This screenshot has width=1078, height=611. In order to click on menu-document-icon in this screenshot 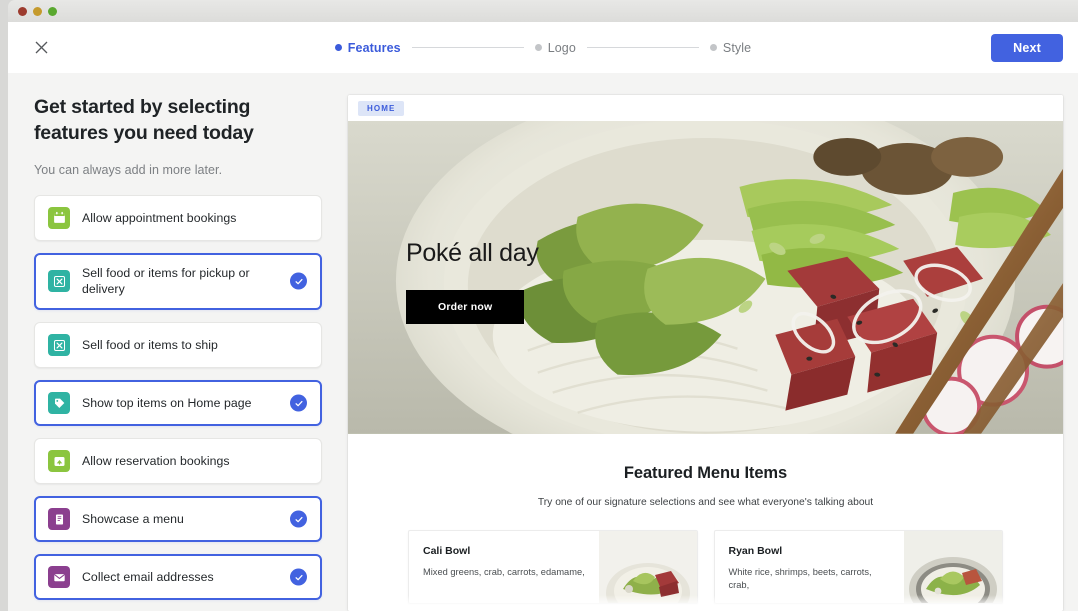, I will do `click(59, 519)`.